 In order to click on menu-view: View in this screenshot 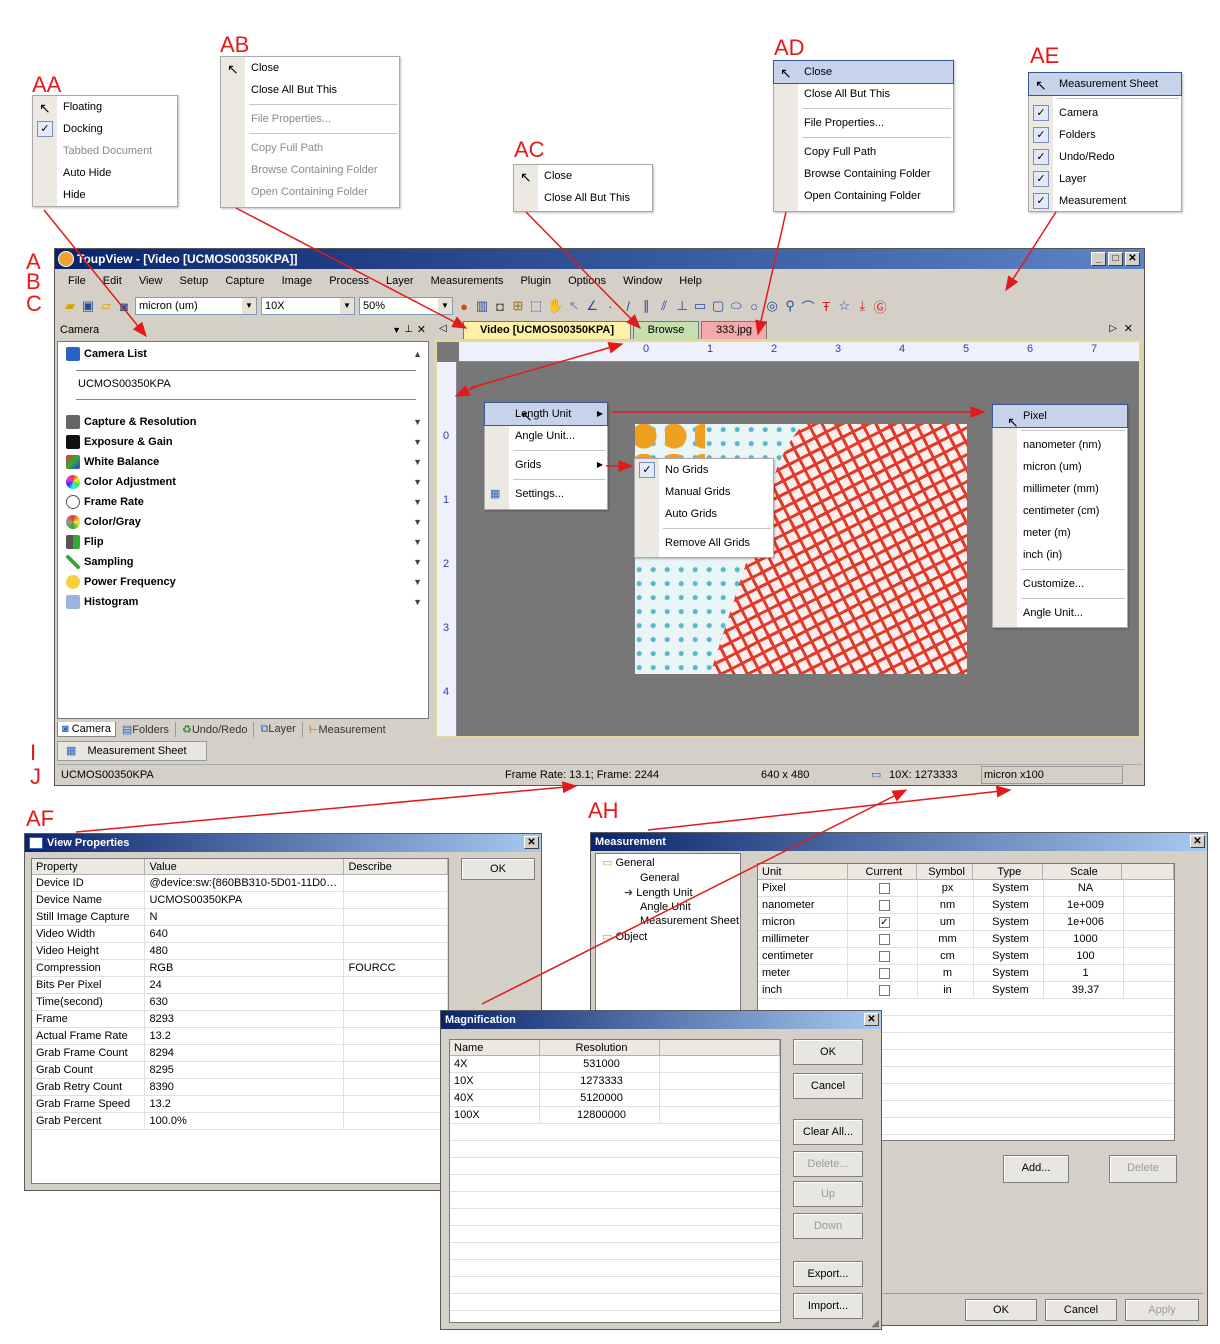, I will do `click(151, 281)`.